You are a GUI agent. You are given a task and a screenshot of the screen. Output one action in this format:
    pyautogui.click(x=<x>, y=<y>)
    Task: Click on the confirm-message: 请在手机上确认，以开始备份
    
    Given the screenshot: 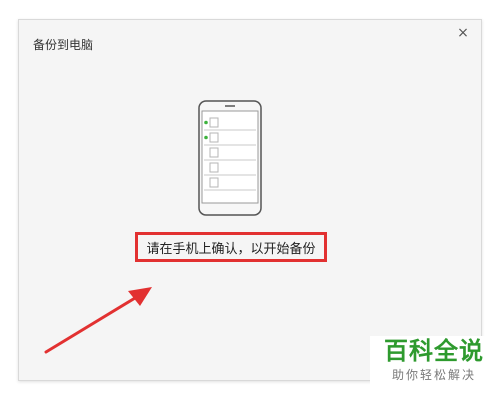 What is the action you would take?
    pyautogui.click(x=231, y=249)
    